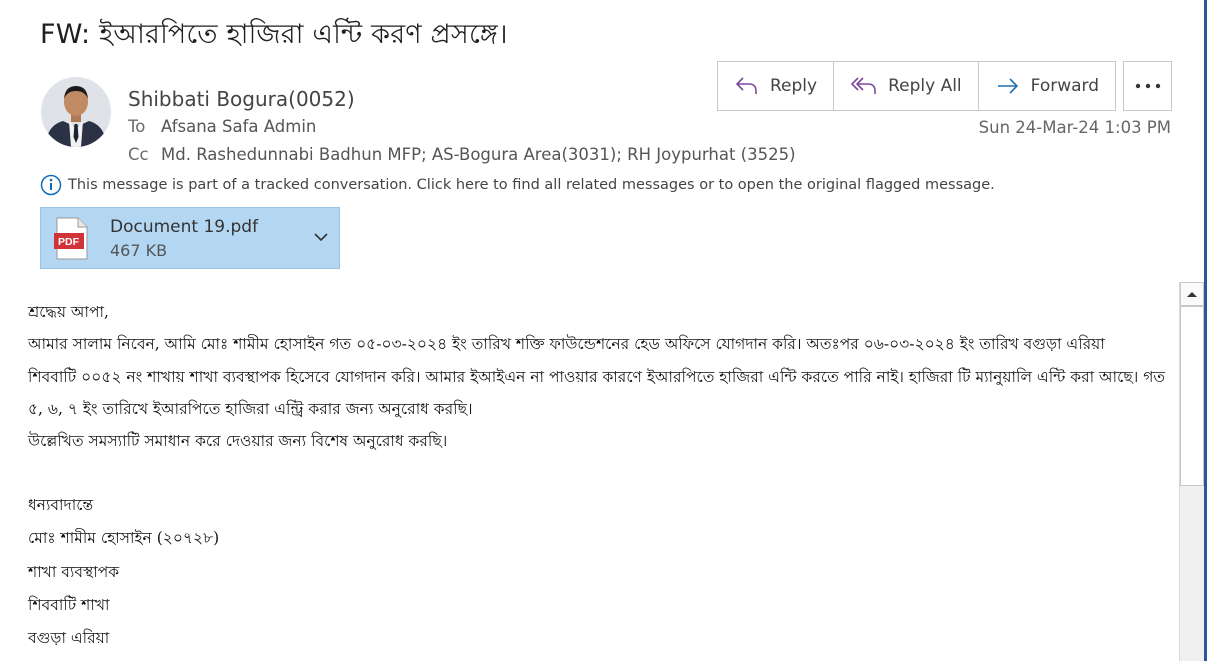 The height and width of the screenshot is (661, 1207). What do you see at coordinates (274, 34) in the screenshot?
I see `message-subject: FW: ইআরপিতে হাজিরা এন্টি করণ প্রসঙ্গে।` at bounding box center [274, 34].